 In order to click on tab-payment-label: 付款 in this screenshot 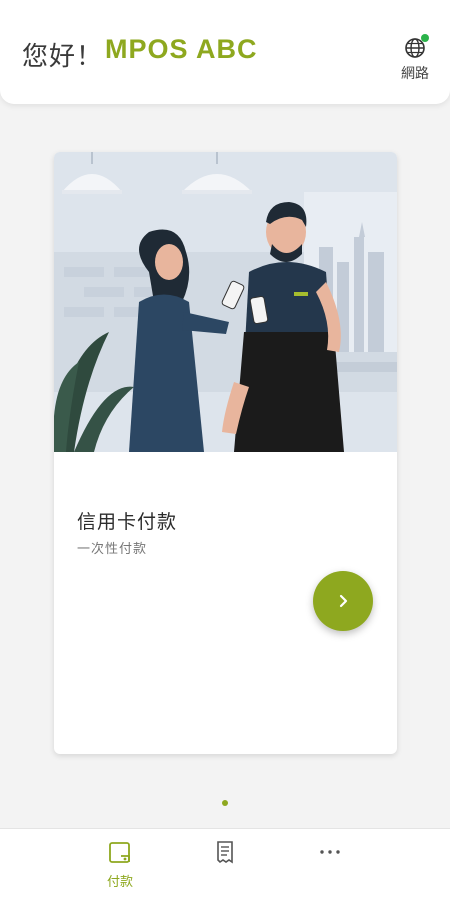, I will do `click(119, 882)`.